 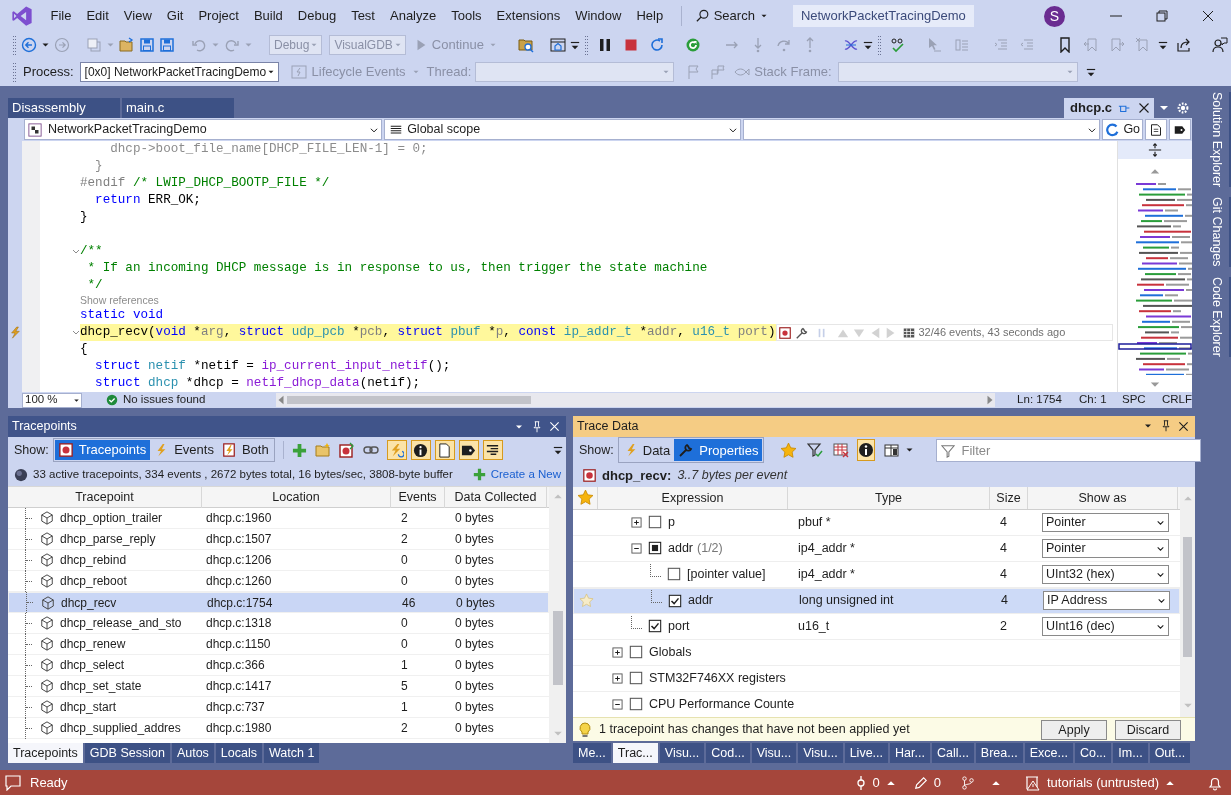 What do you see at coordinates (120, 728) in the screenshot?
I see `tracepoint-name: dhcp_supplied_addres` at bounding box center [120, 728].